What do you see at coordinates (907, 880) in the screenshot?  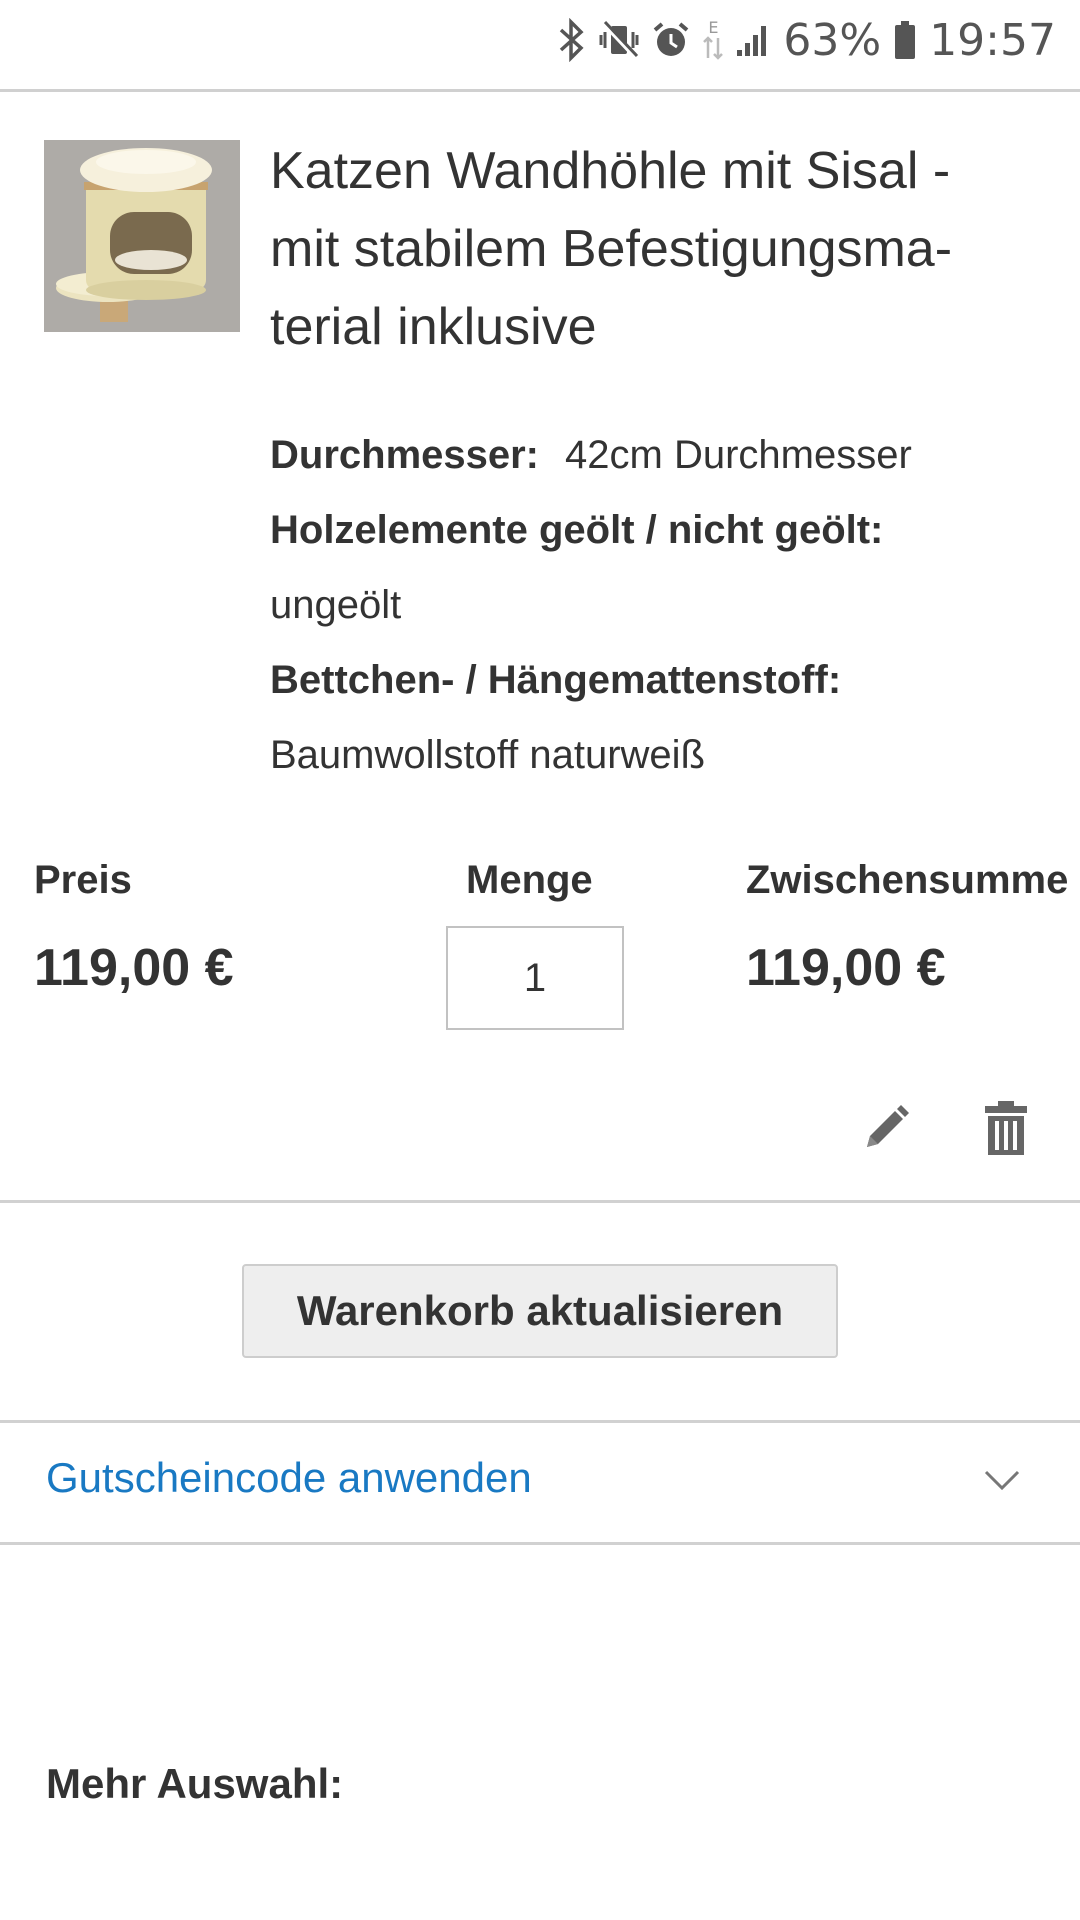 I see `subtotal-label: Zwischensumme` at bounding box center [907, 880].